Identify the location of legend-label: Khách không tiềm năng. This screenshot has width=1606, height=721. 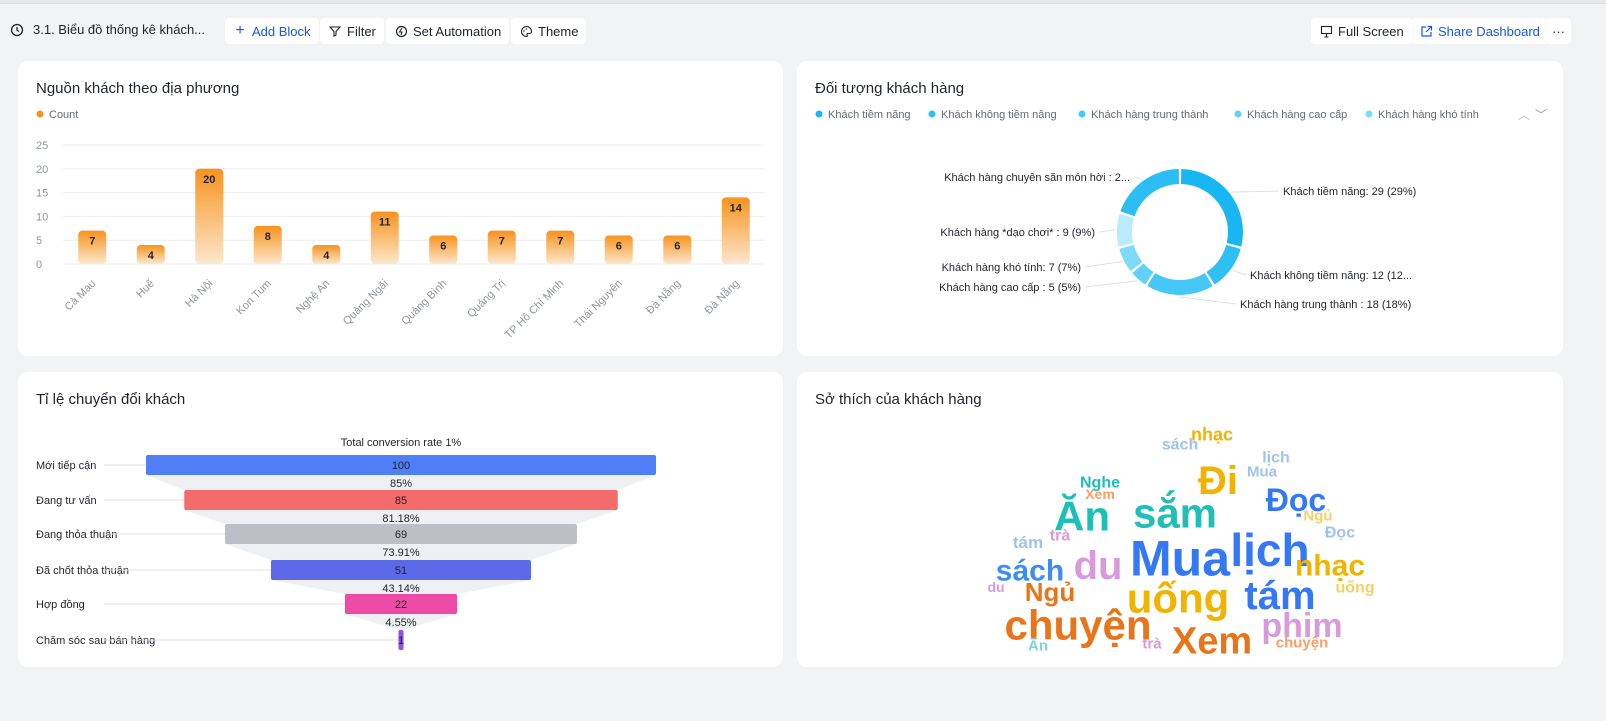
(999, 115).